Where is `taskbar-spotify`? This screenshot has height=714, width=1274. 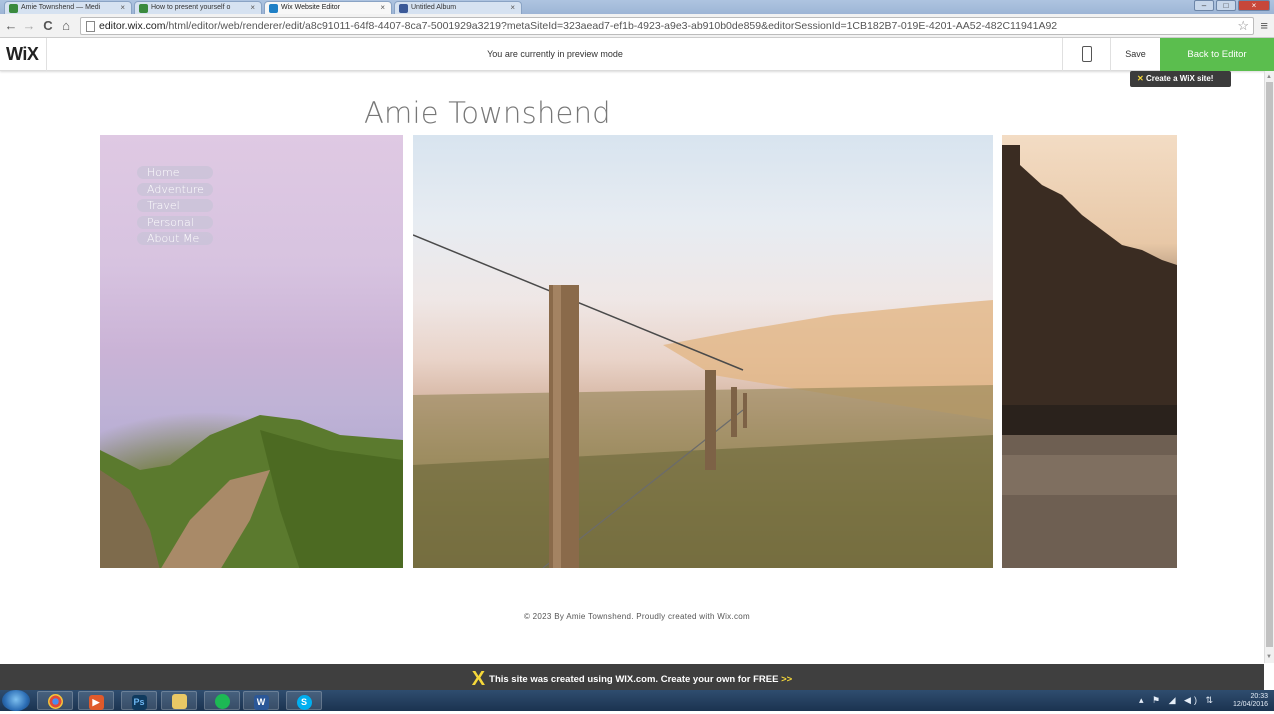
taskbar-spotify is located at coordinates (222, 700).